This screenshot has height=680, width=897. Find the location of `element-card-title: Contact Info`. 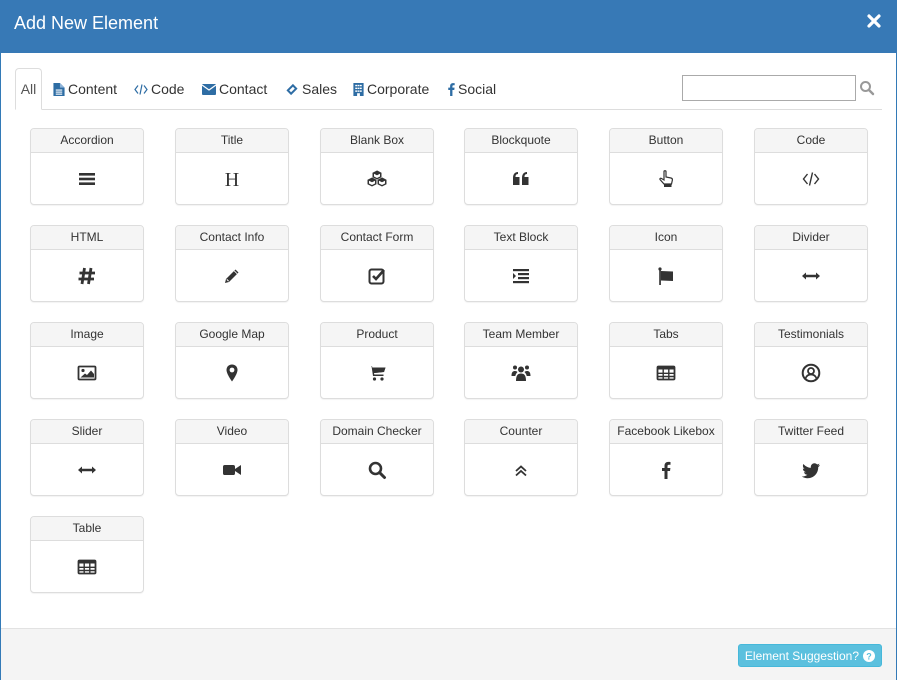

element-card-title: Contact Info is located at coordinates (232, 238).